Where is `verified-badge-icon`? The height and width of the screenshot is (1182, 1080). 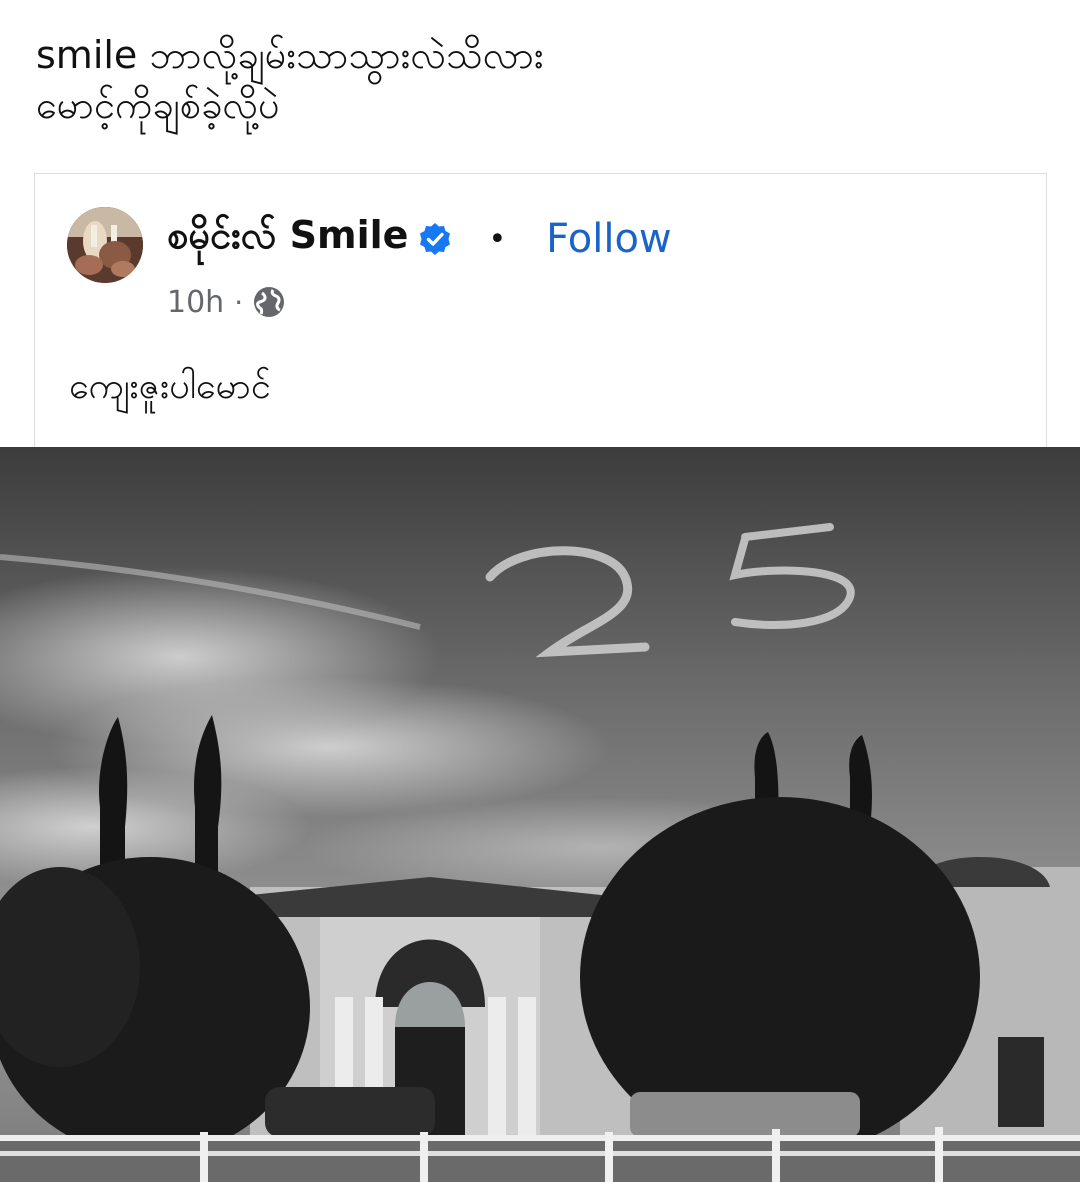
verified-badge-icon is located at coordinates (435, 239).